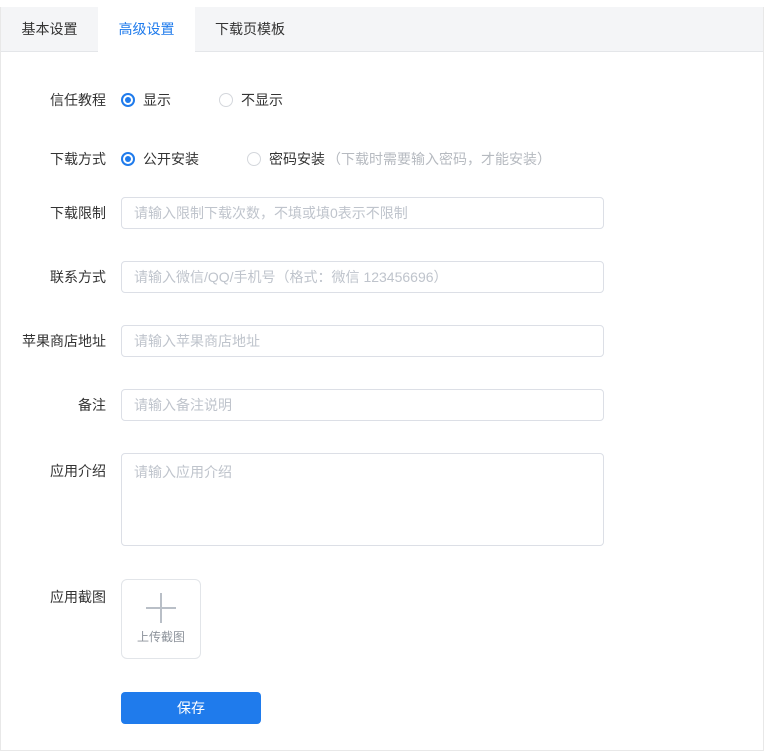 Image resolution: width=764 pixels, height=753 pixels. I want to click on save-button: 保存, so click(191, 708).